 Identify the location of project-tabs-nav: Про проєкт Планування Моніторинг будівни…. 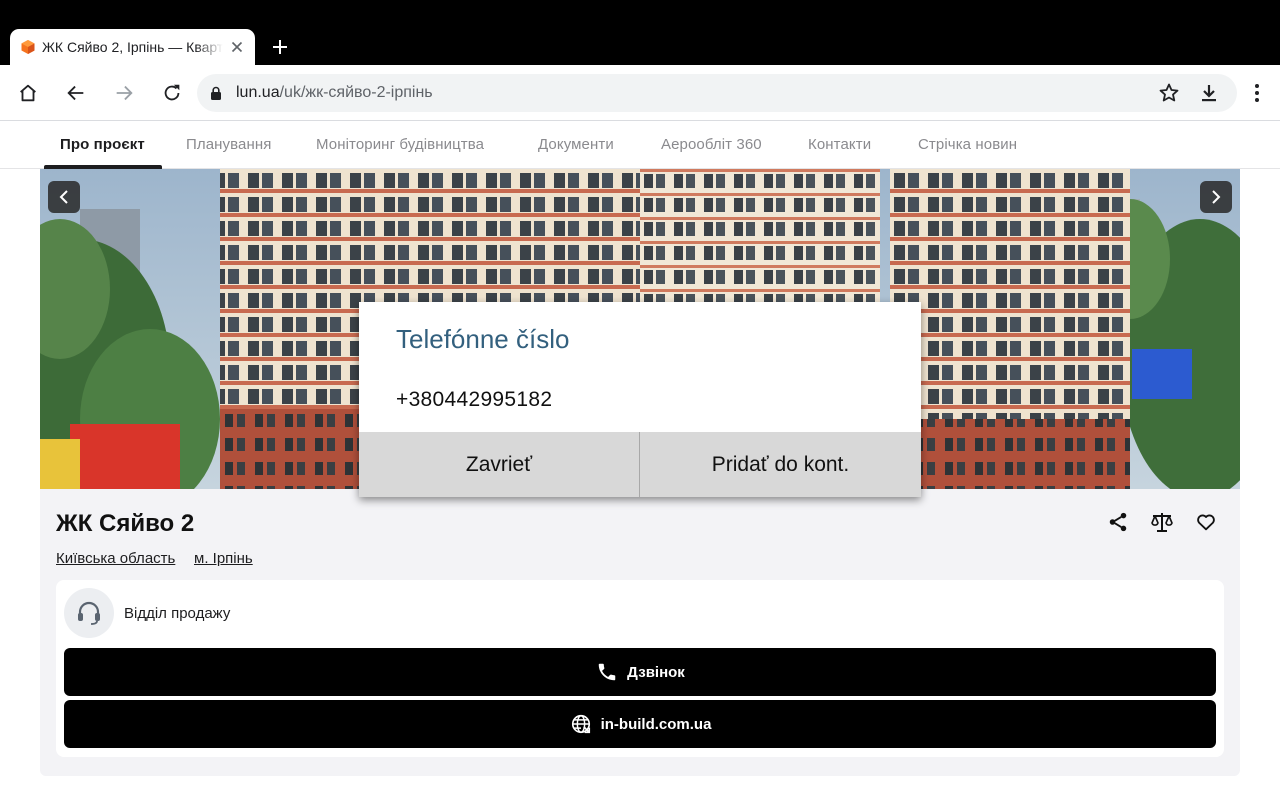
(640, 145).